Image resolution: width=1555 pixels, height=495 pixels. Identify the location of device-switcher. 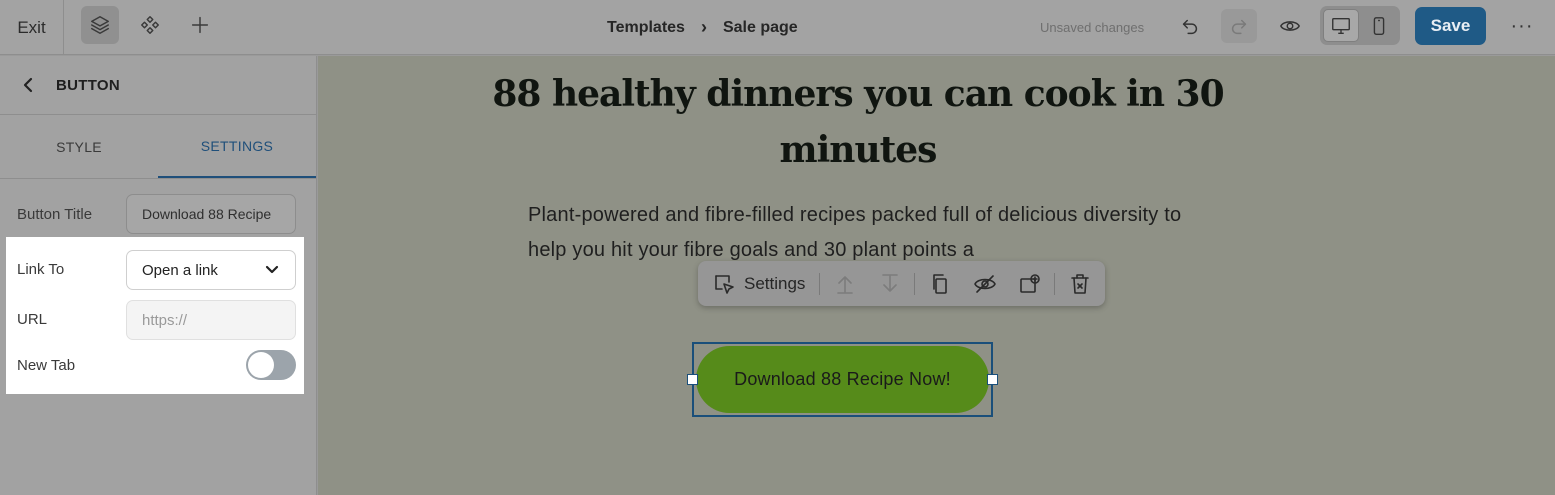
(1360, 25).